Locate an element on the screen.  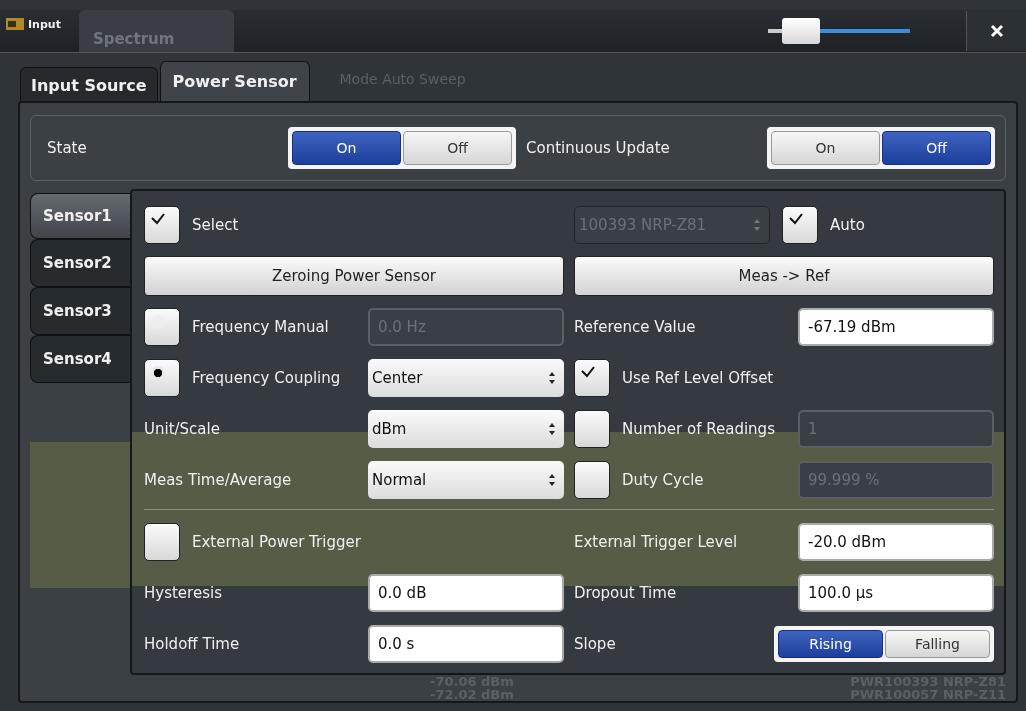
sensor-tab: Sensor3 is located at coordinates (80, 311).